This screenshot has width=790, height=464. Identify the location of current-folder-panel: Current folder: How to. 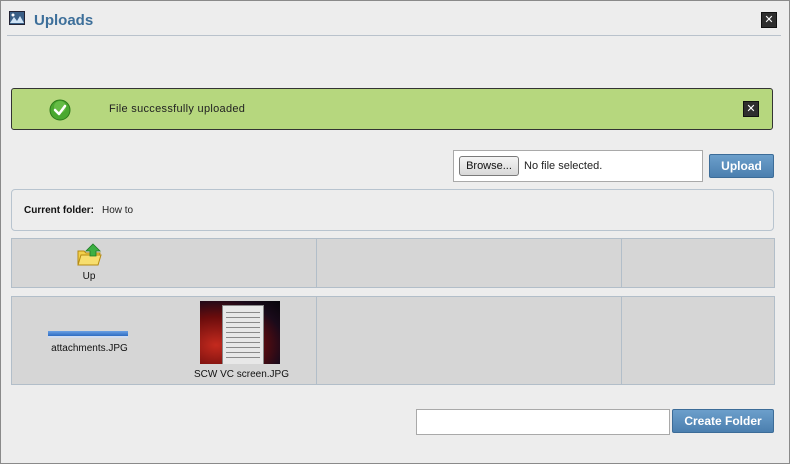
(392, 210).